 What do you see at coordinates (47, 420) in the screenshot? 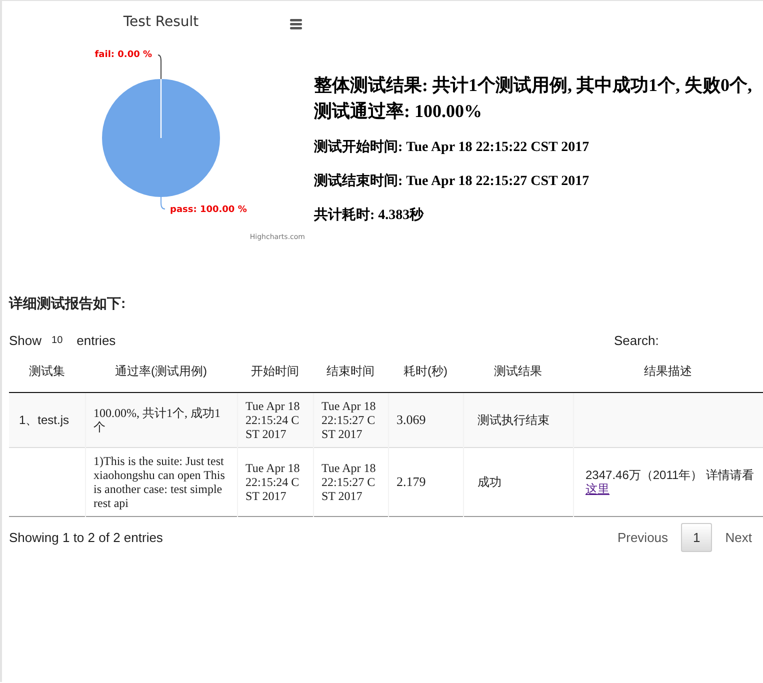
I see `table-cell: 1、test.js` at bounding box center [47, 420].